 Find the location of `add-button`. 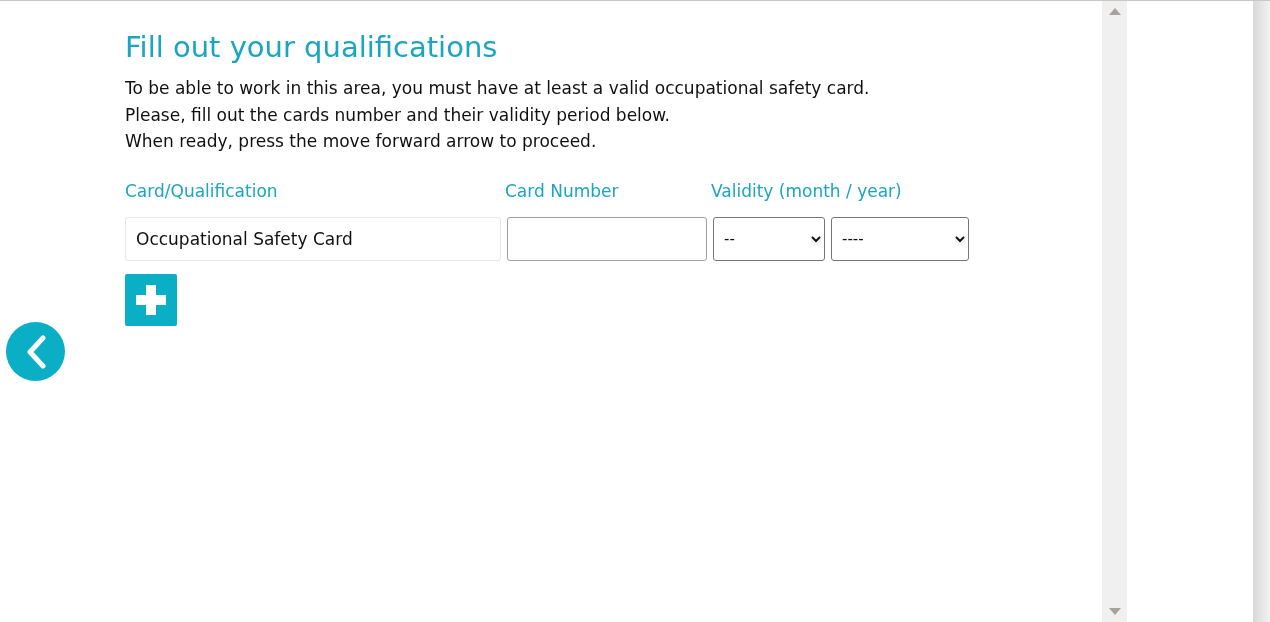

add-button is located at coordinates (151, 299).